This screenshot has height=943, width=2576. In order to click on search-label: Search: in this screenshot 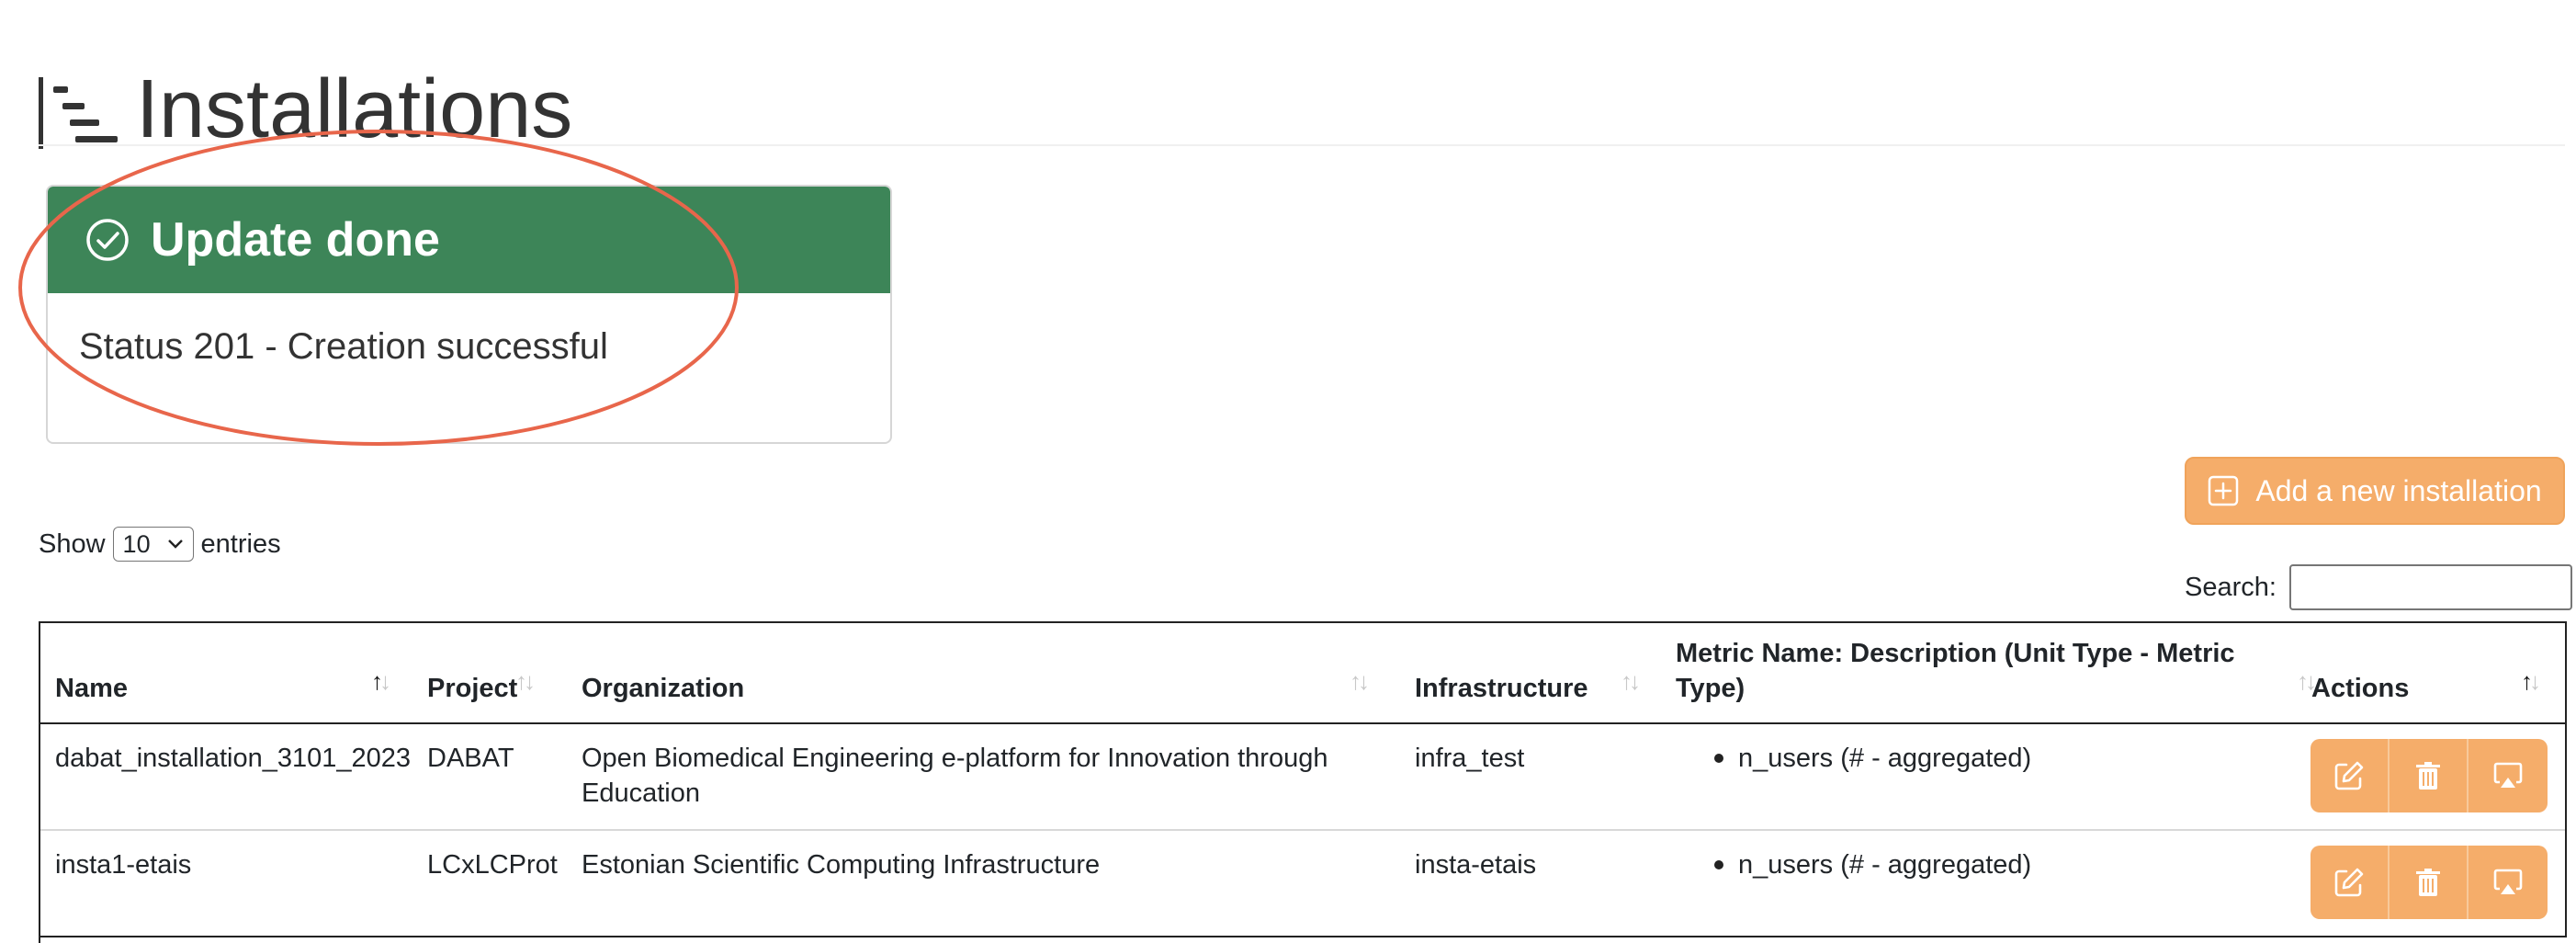, I will do `click(2231, 587)`.